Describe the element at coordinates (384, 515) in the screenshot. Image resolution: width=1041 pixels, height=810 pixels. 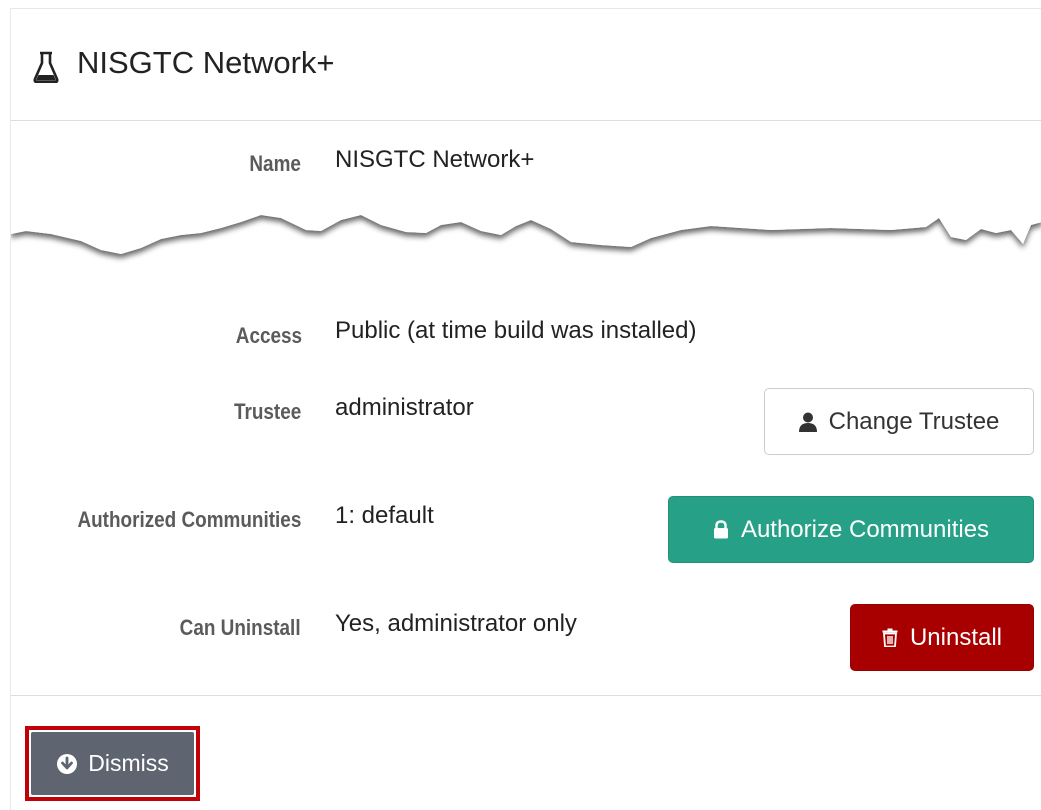
I see `authorized-communities-value: 1: default` at that location.